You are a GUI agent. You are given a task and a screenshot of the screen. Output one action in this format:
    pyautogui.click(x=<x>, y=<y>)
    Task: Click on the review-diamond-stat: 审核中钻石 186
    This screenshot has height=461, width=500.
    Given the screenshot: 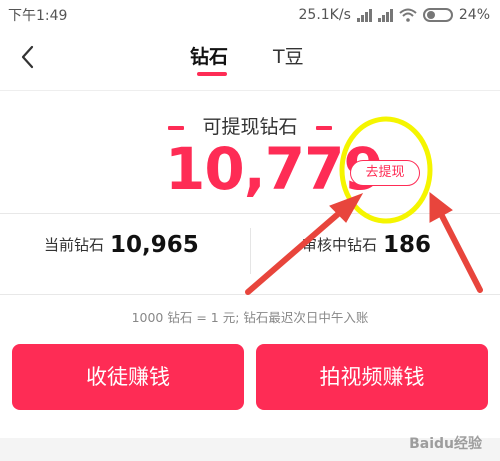 What is the action you would take?
    pyautogui.click(x=366, y=245)
    